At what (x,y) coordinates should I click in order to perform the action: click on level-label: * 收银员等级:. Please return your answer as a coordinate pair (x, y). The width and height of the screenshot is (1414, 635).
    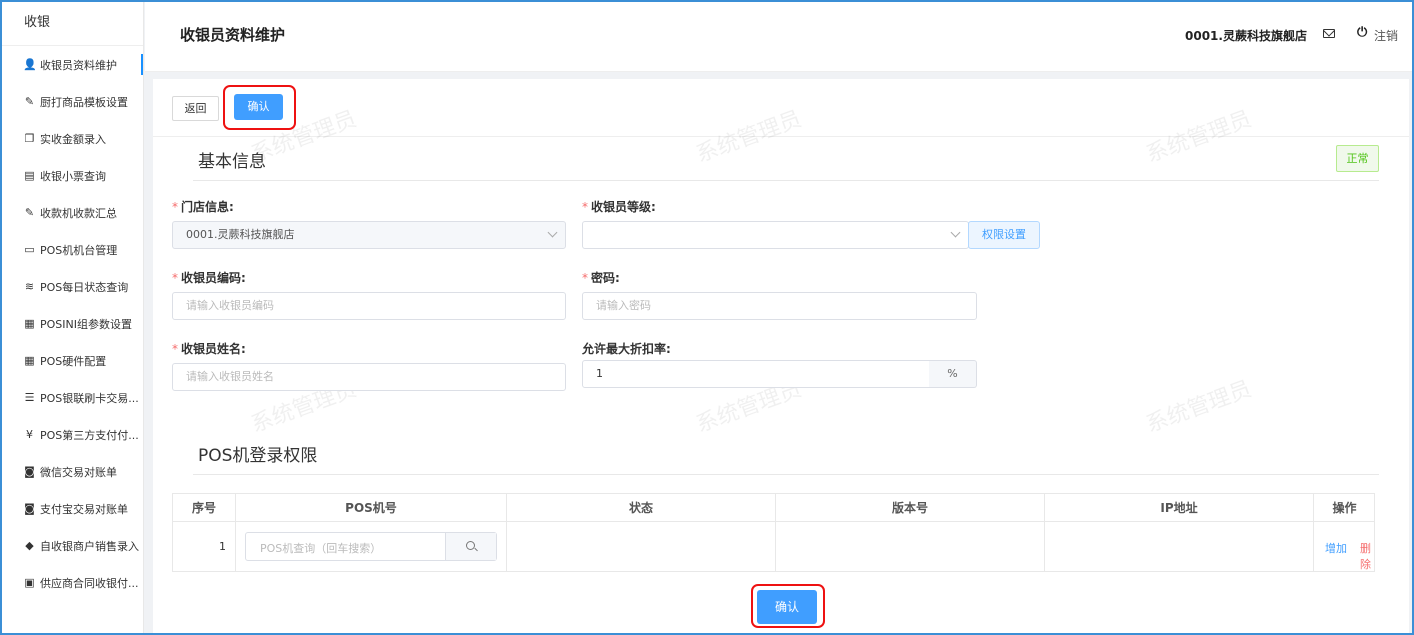
    Looking at the image, I should click on (619, 207).